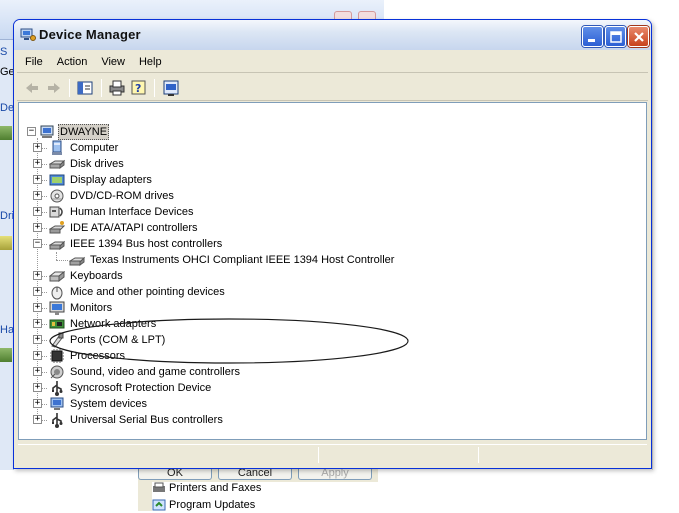 This screenshot has width=679, height=513. Describe the element at coordinates (84, 132) in the screenshot. I see `tree-root-label: DWAYNE` at that location.